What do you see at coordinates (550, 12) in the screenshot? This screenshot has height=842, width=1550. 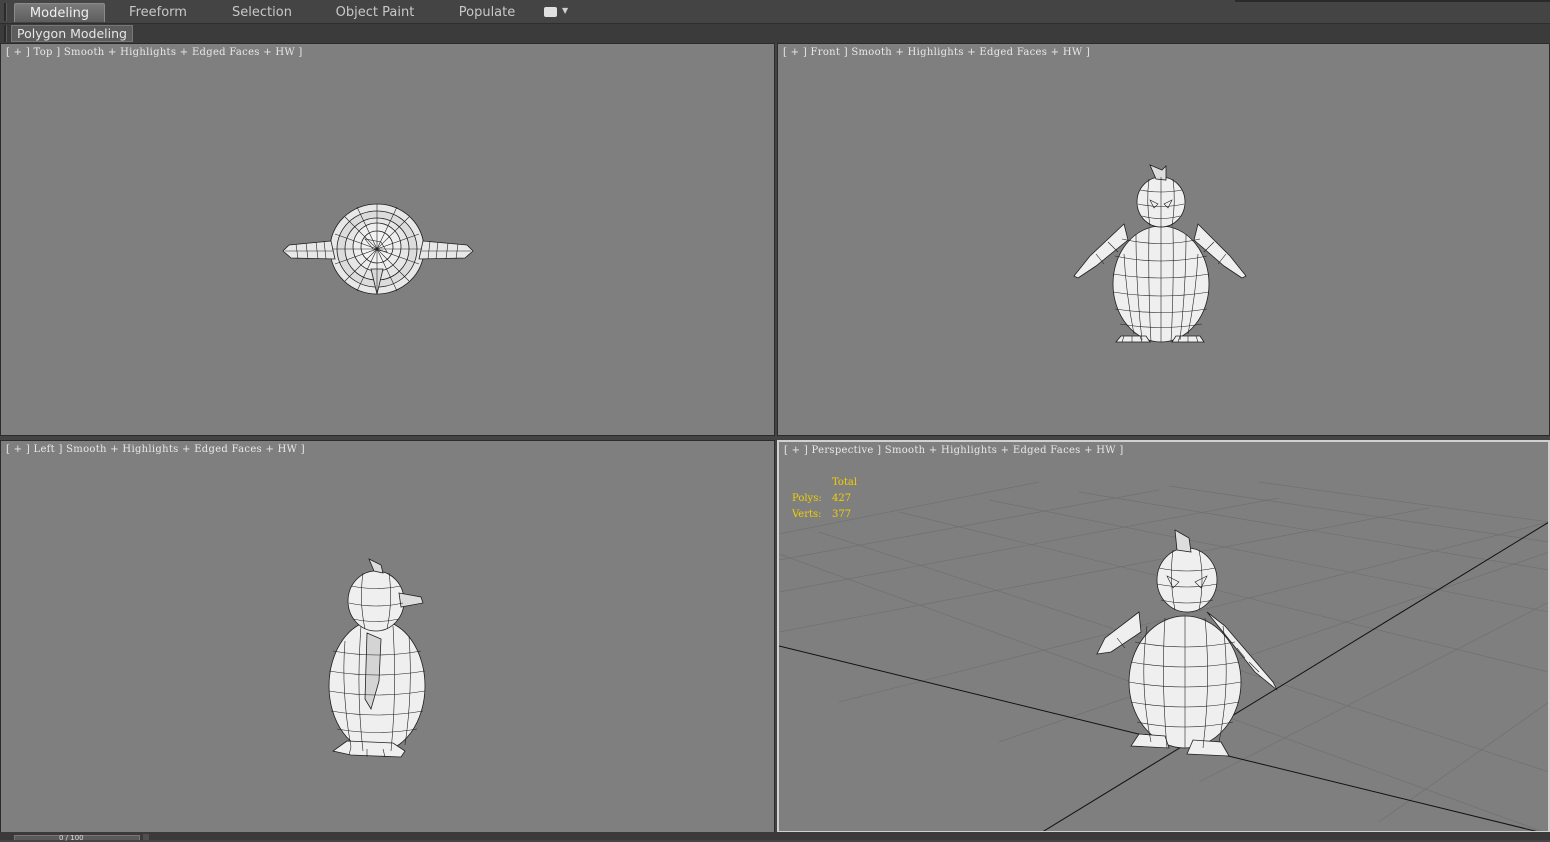 I see `ribbon-toggle-icon` at bounding box center [550, 12].